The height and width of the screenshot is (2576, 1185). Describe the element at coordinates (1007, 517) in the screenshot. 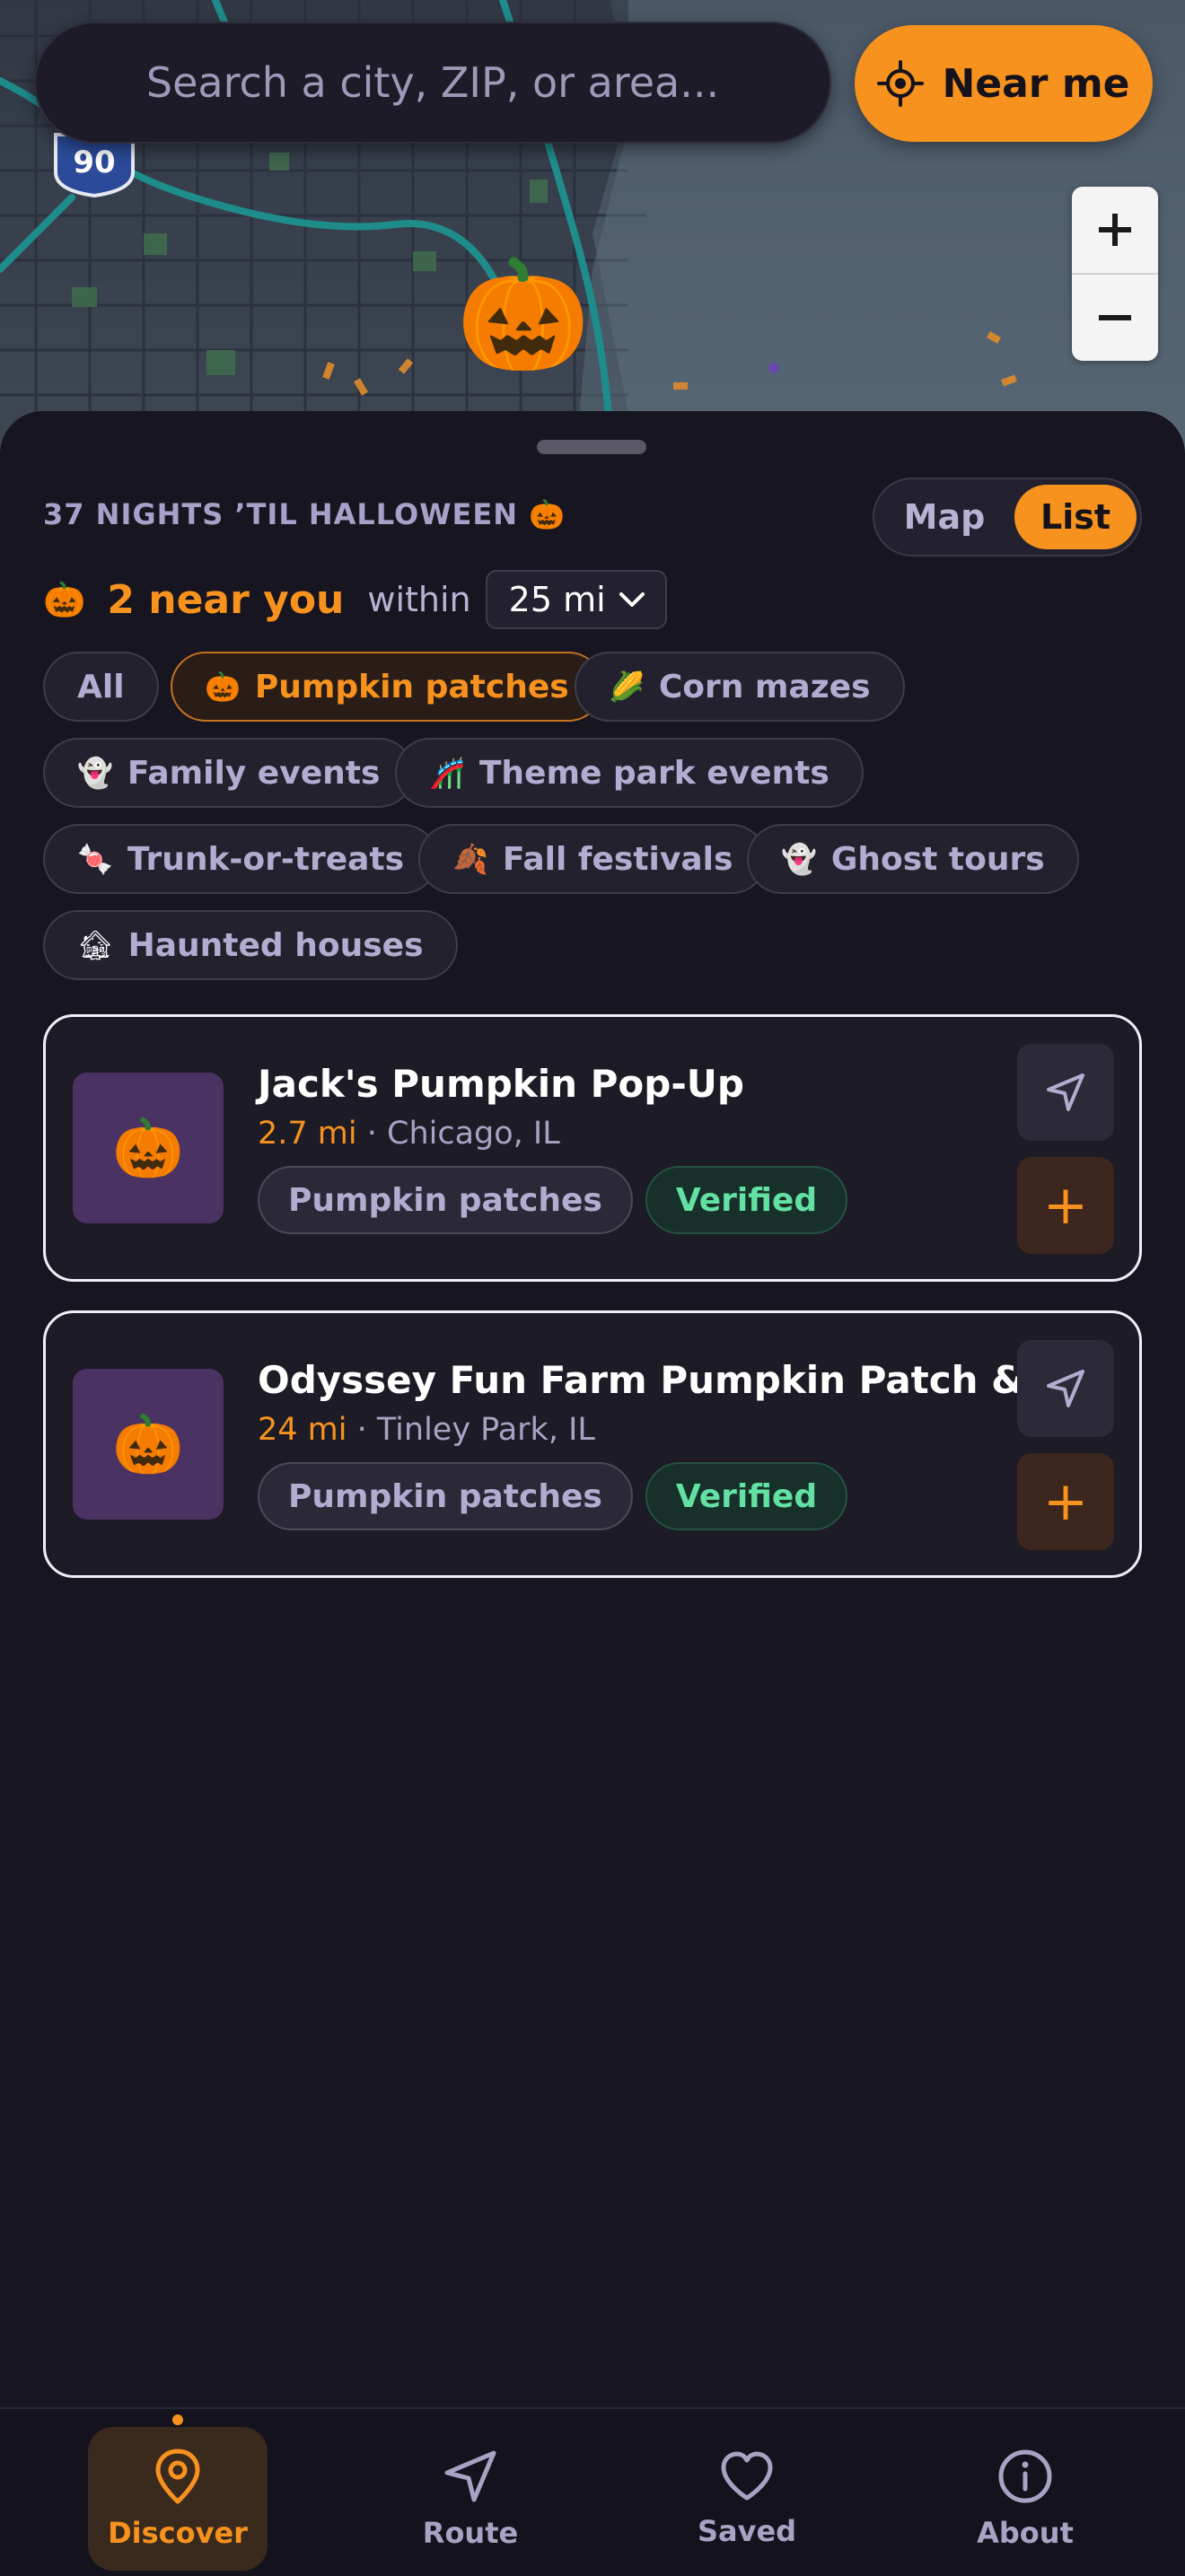

I see `view-toggle: Map List` at that location.